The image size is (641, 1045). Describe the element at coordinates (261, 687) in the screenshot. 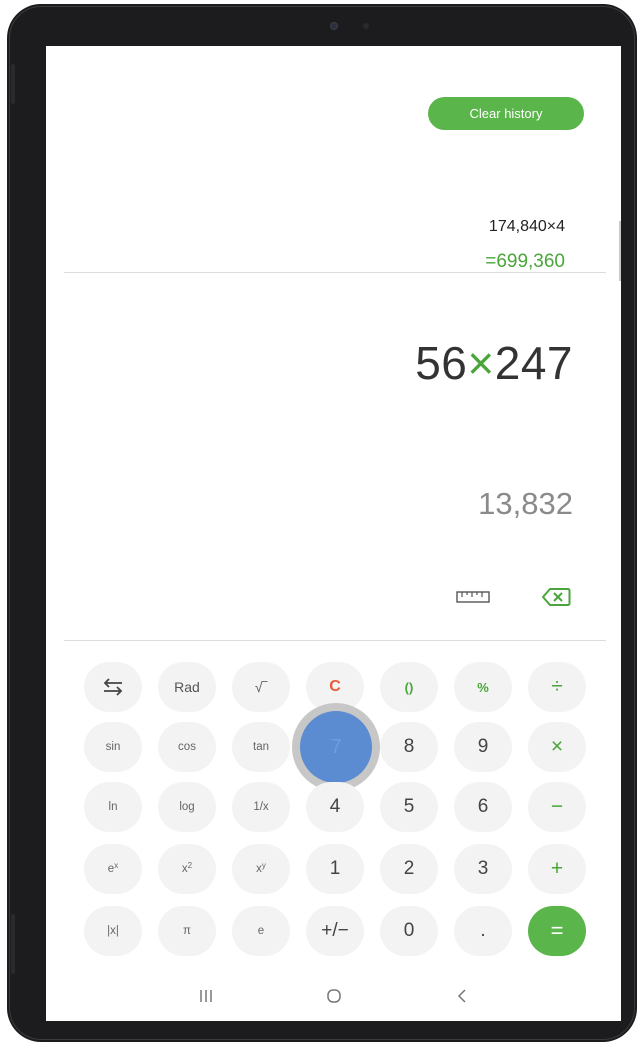

I see `sqrt-key: √‾` at that location.